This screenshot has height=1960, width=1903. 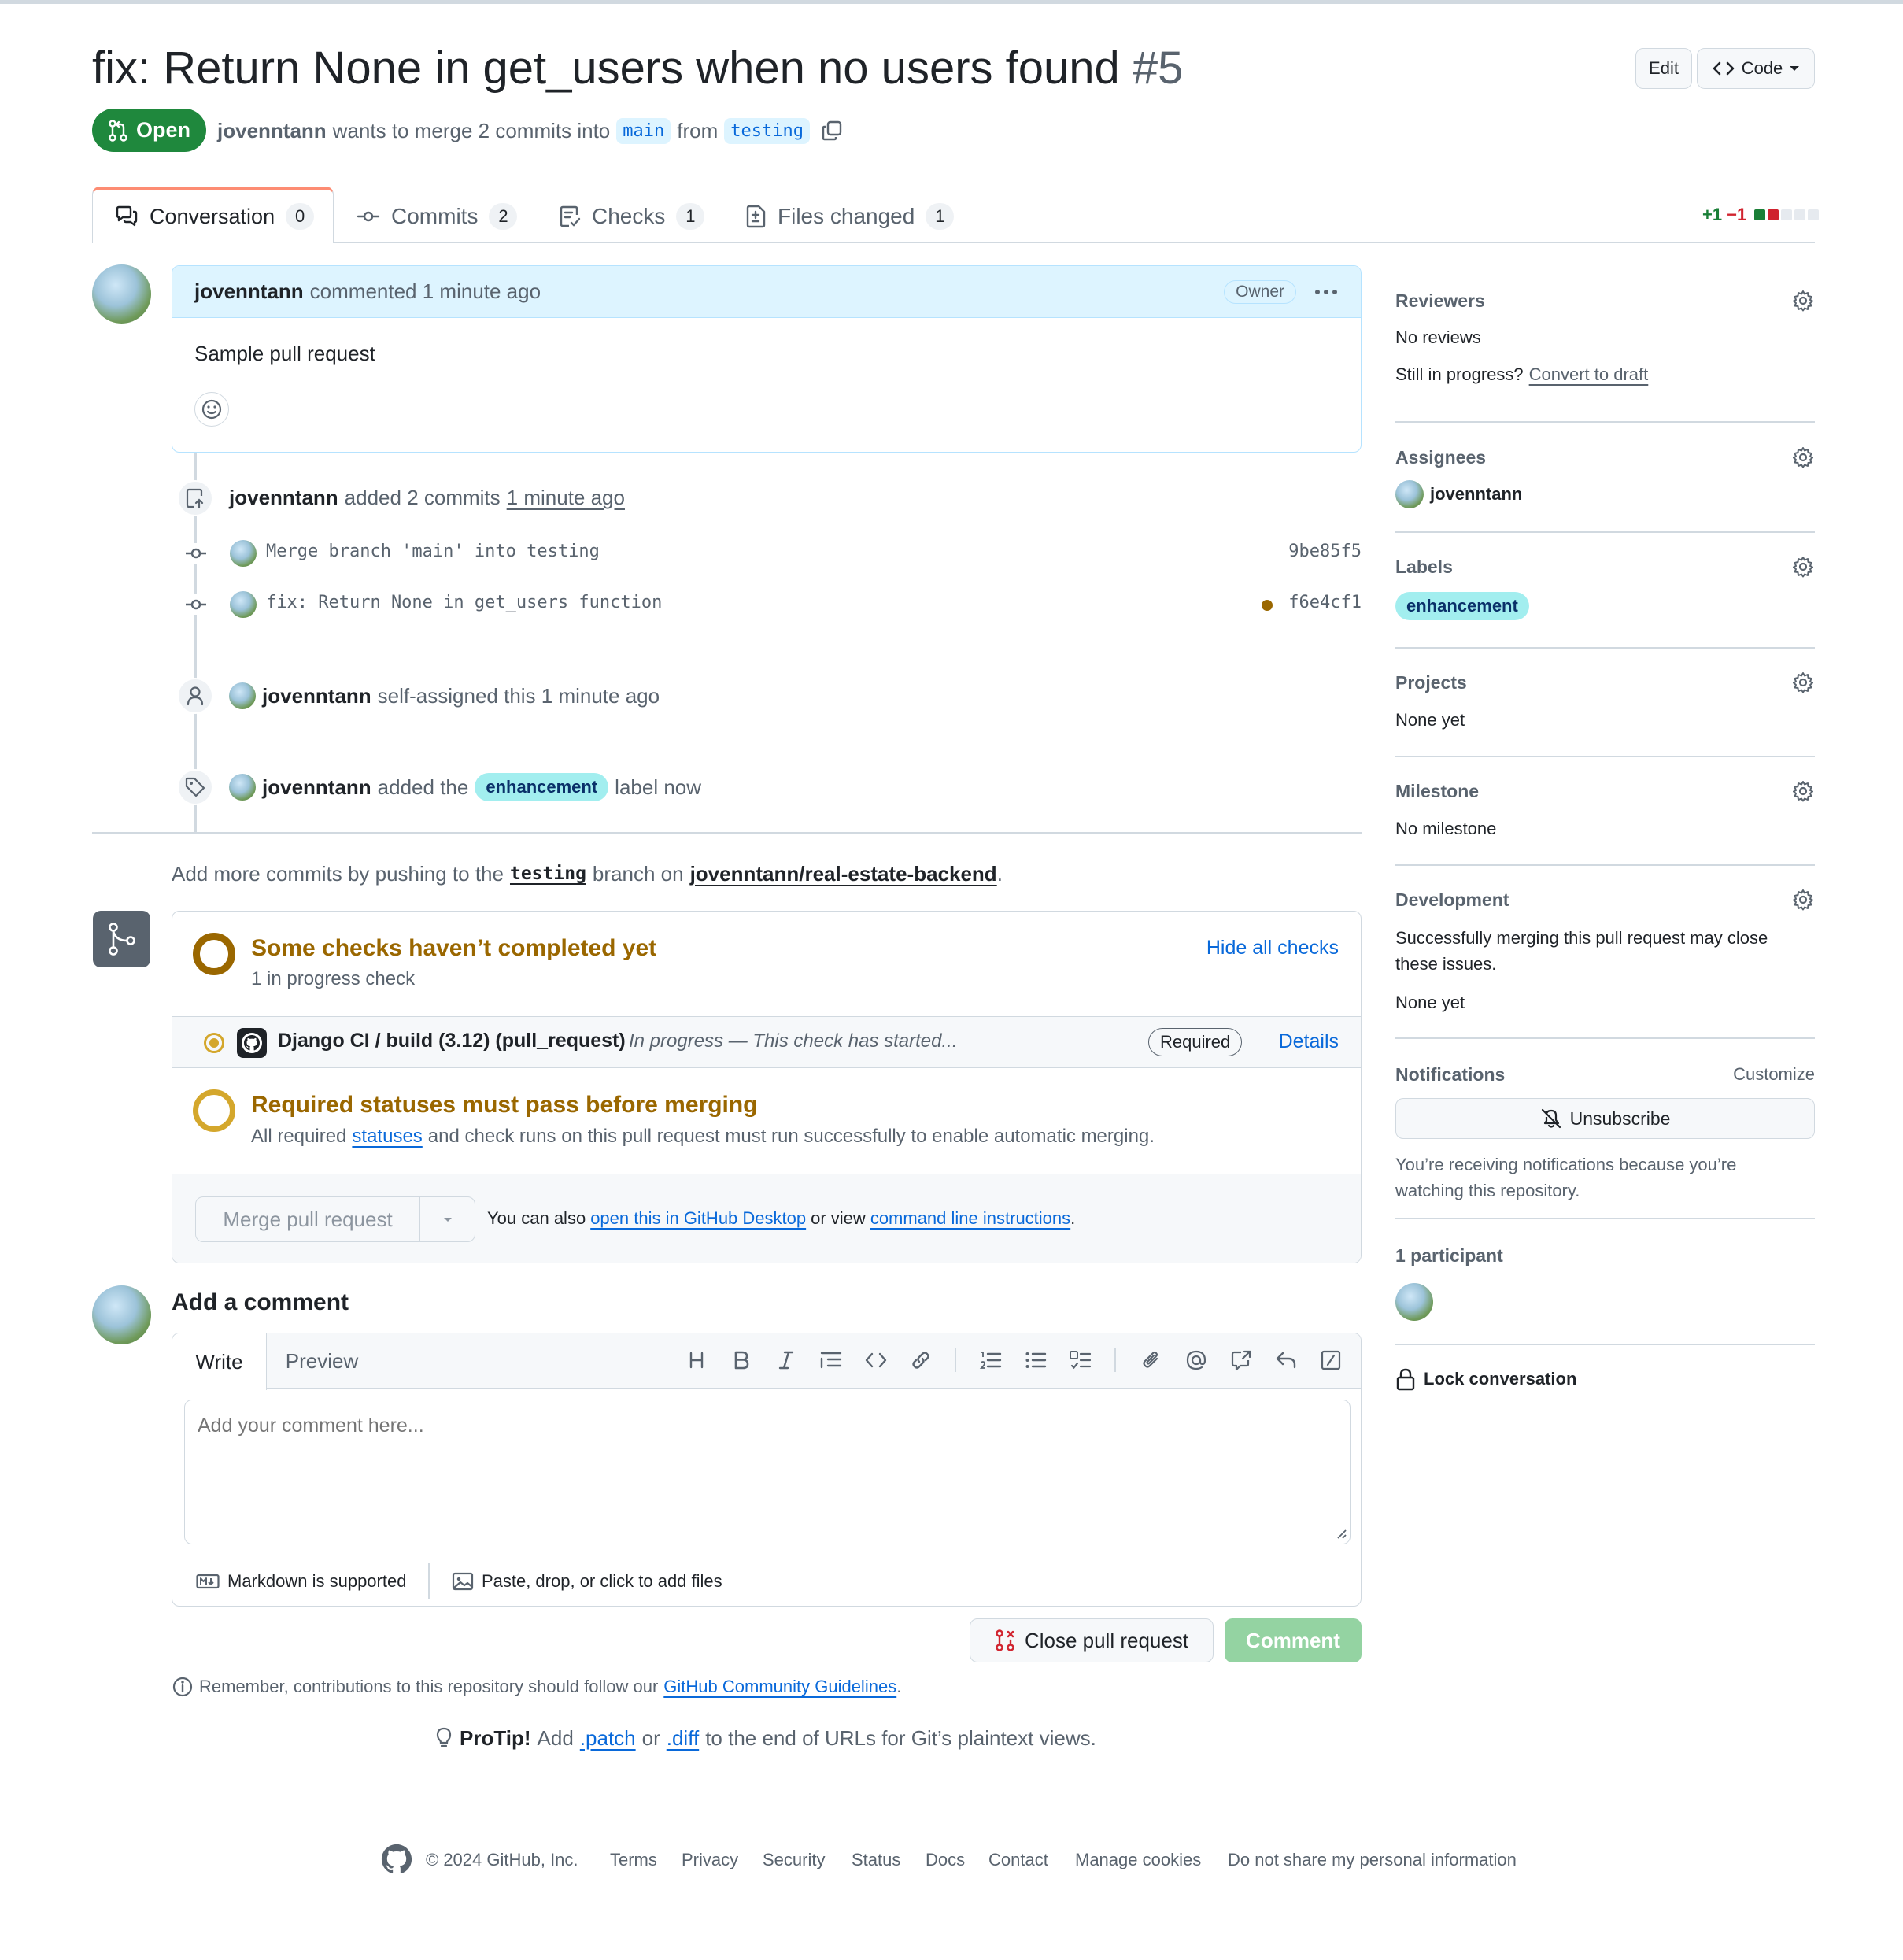 What do you see at coordinates (496, 1737) in the screenshot?
I see `protip-label: ProTip!` at bounding box center [496, 1737].